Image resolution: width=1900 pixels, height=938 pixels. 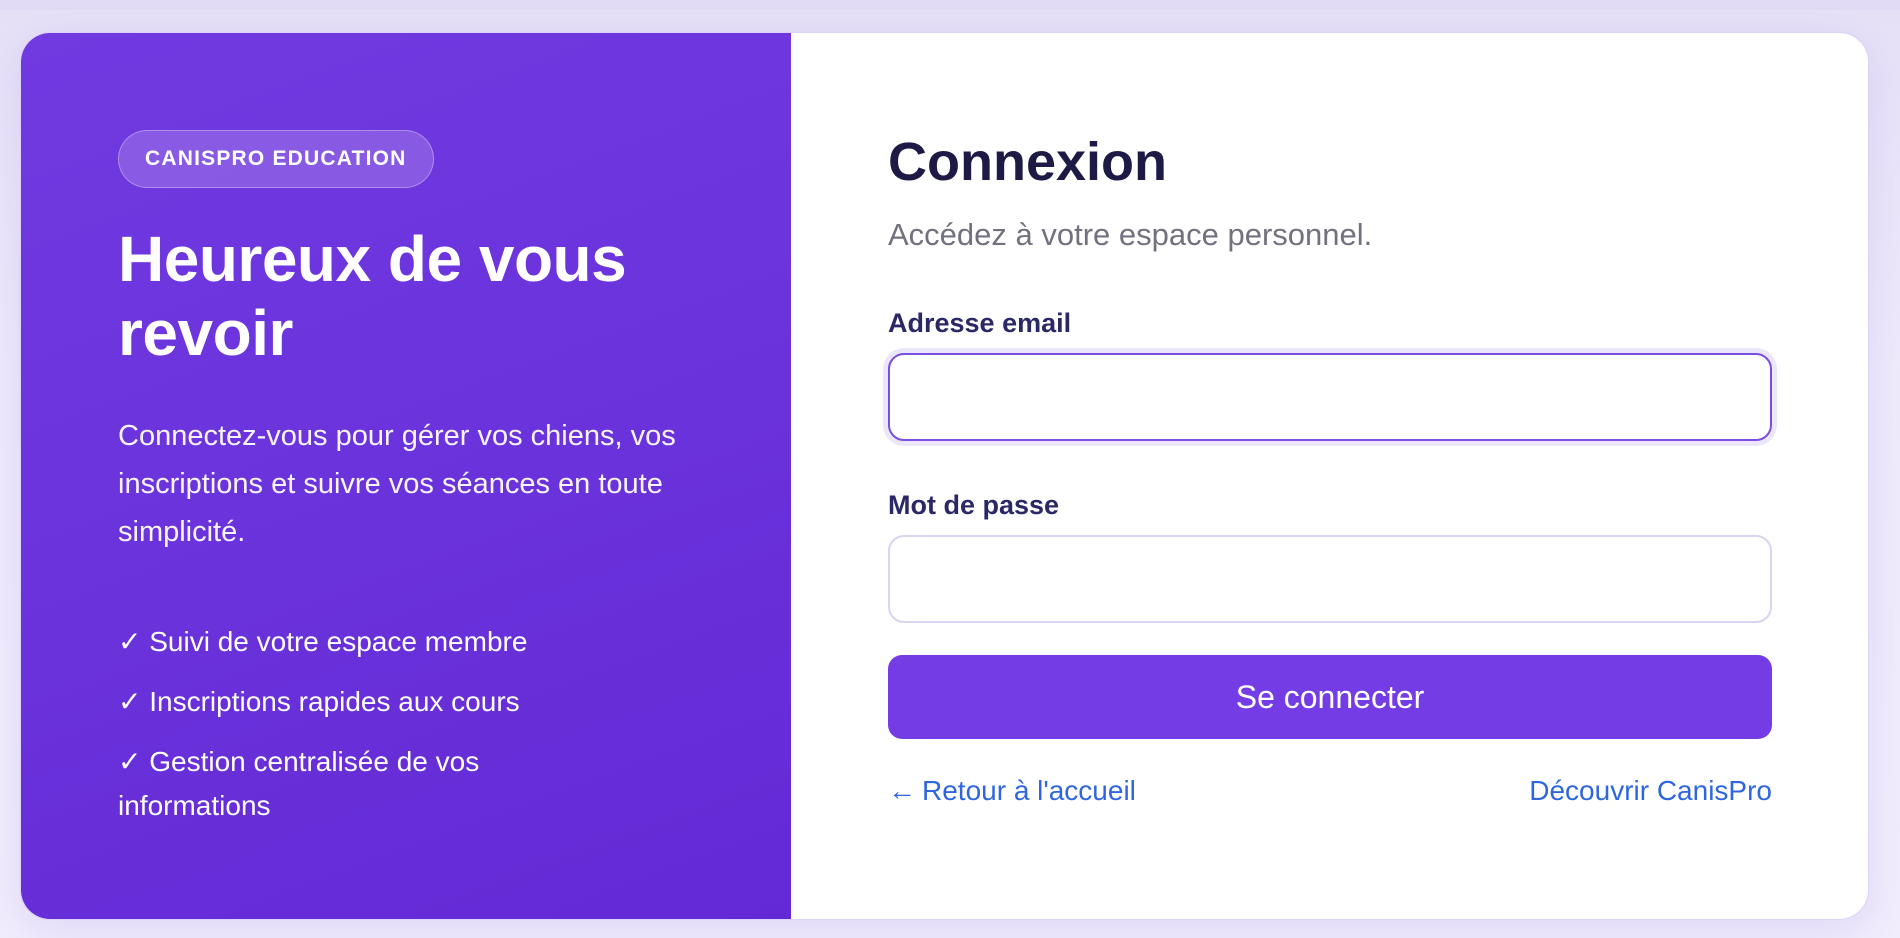 What do you see at coordinates (323, 641) in the screenshot?
I see `feature-item: ✓ Suivi de votre espace membre` at bounding box center [323, 641].